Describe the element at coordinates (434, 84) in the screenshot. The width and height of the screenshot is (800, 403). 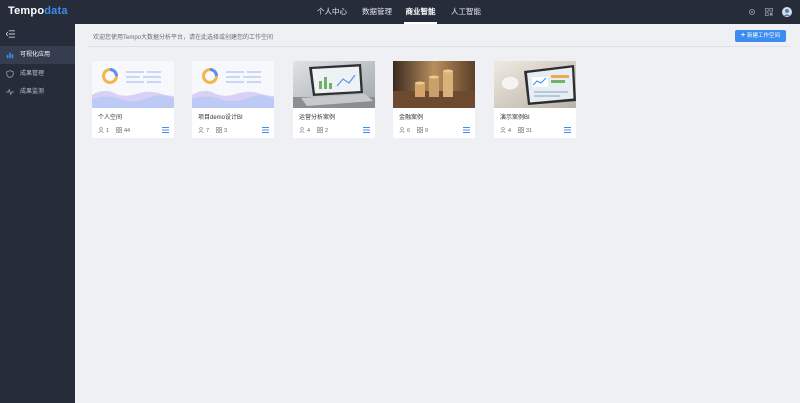
I see `coins-photo-thumbnail` at that location.